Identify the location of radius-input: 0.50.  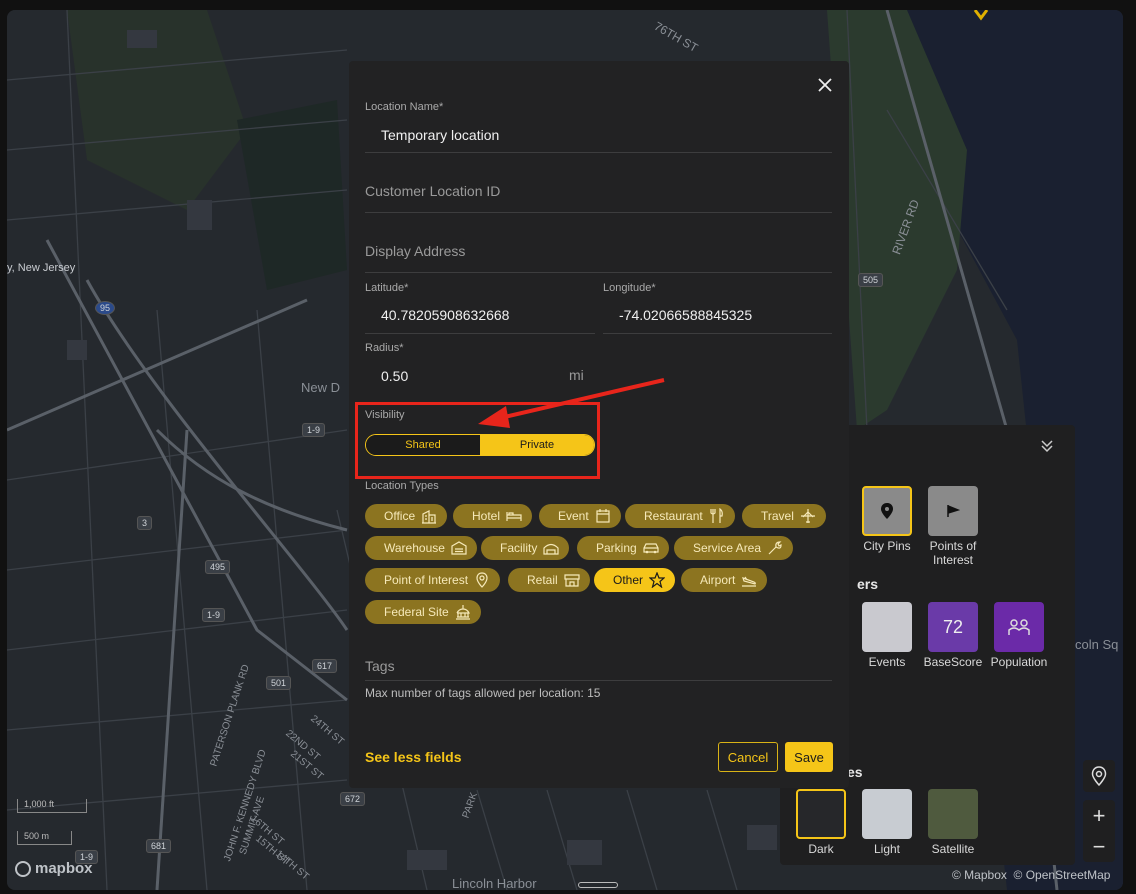
(394, 376).